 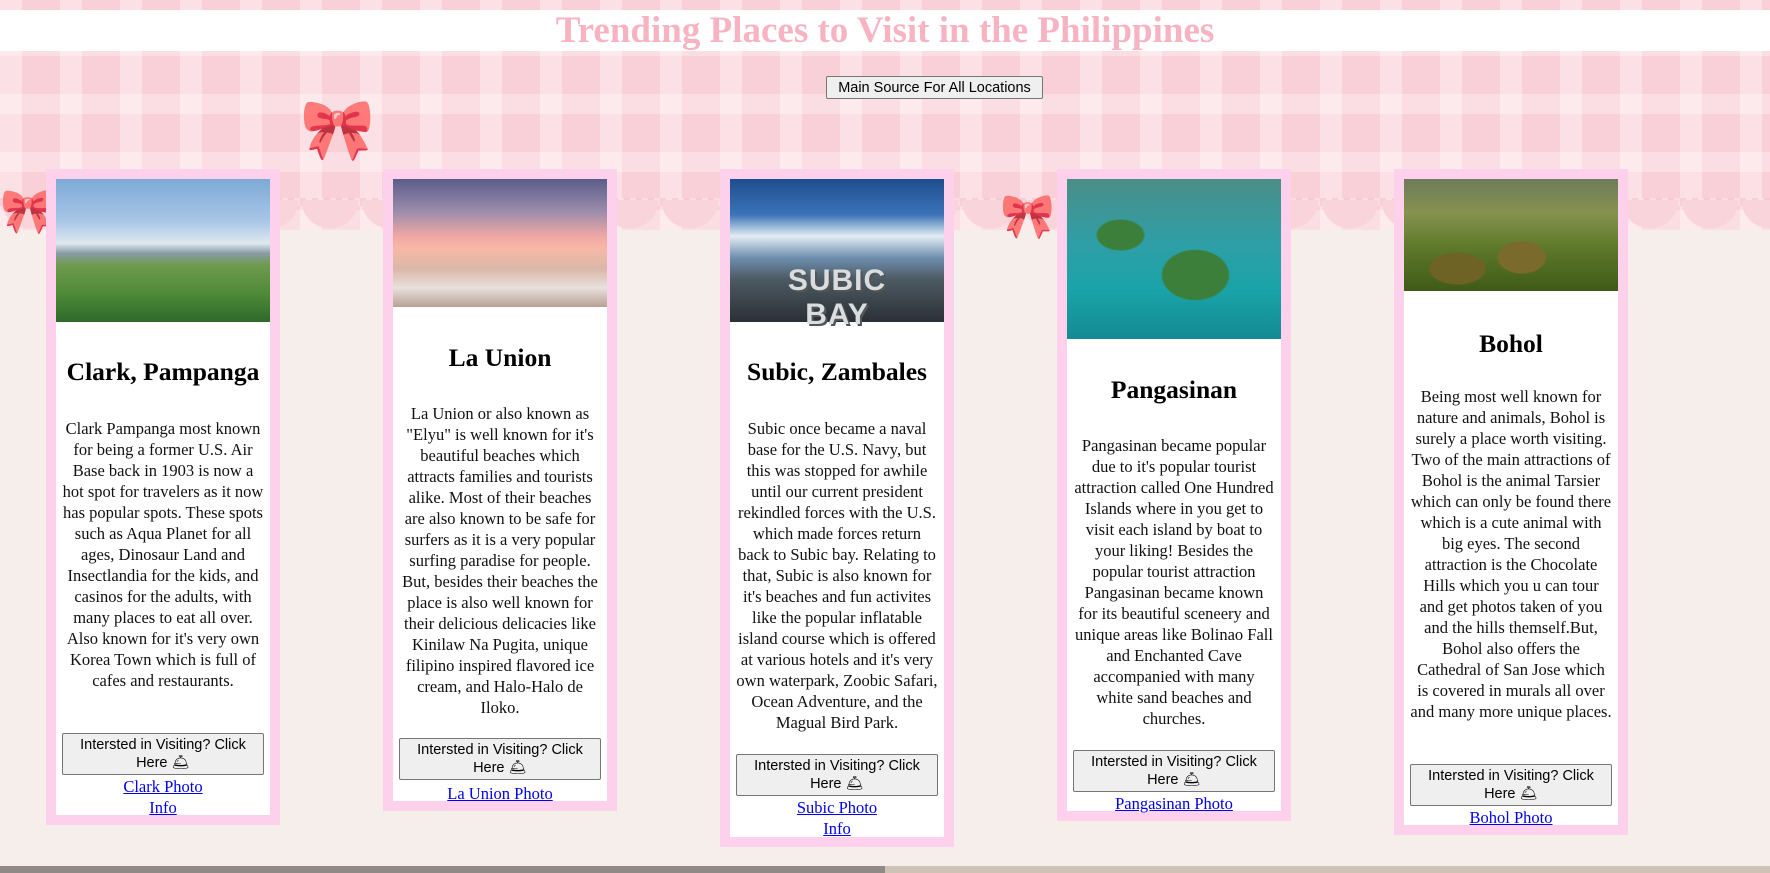 I want to click on photo-link: Subic Photo, so click(x=837, y=807).